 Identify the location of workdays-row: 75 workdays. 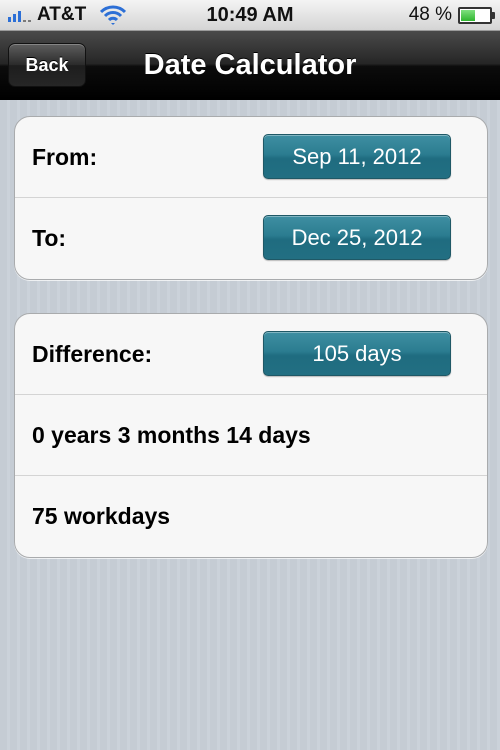
(251, 516).